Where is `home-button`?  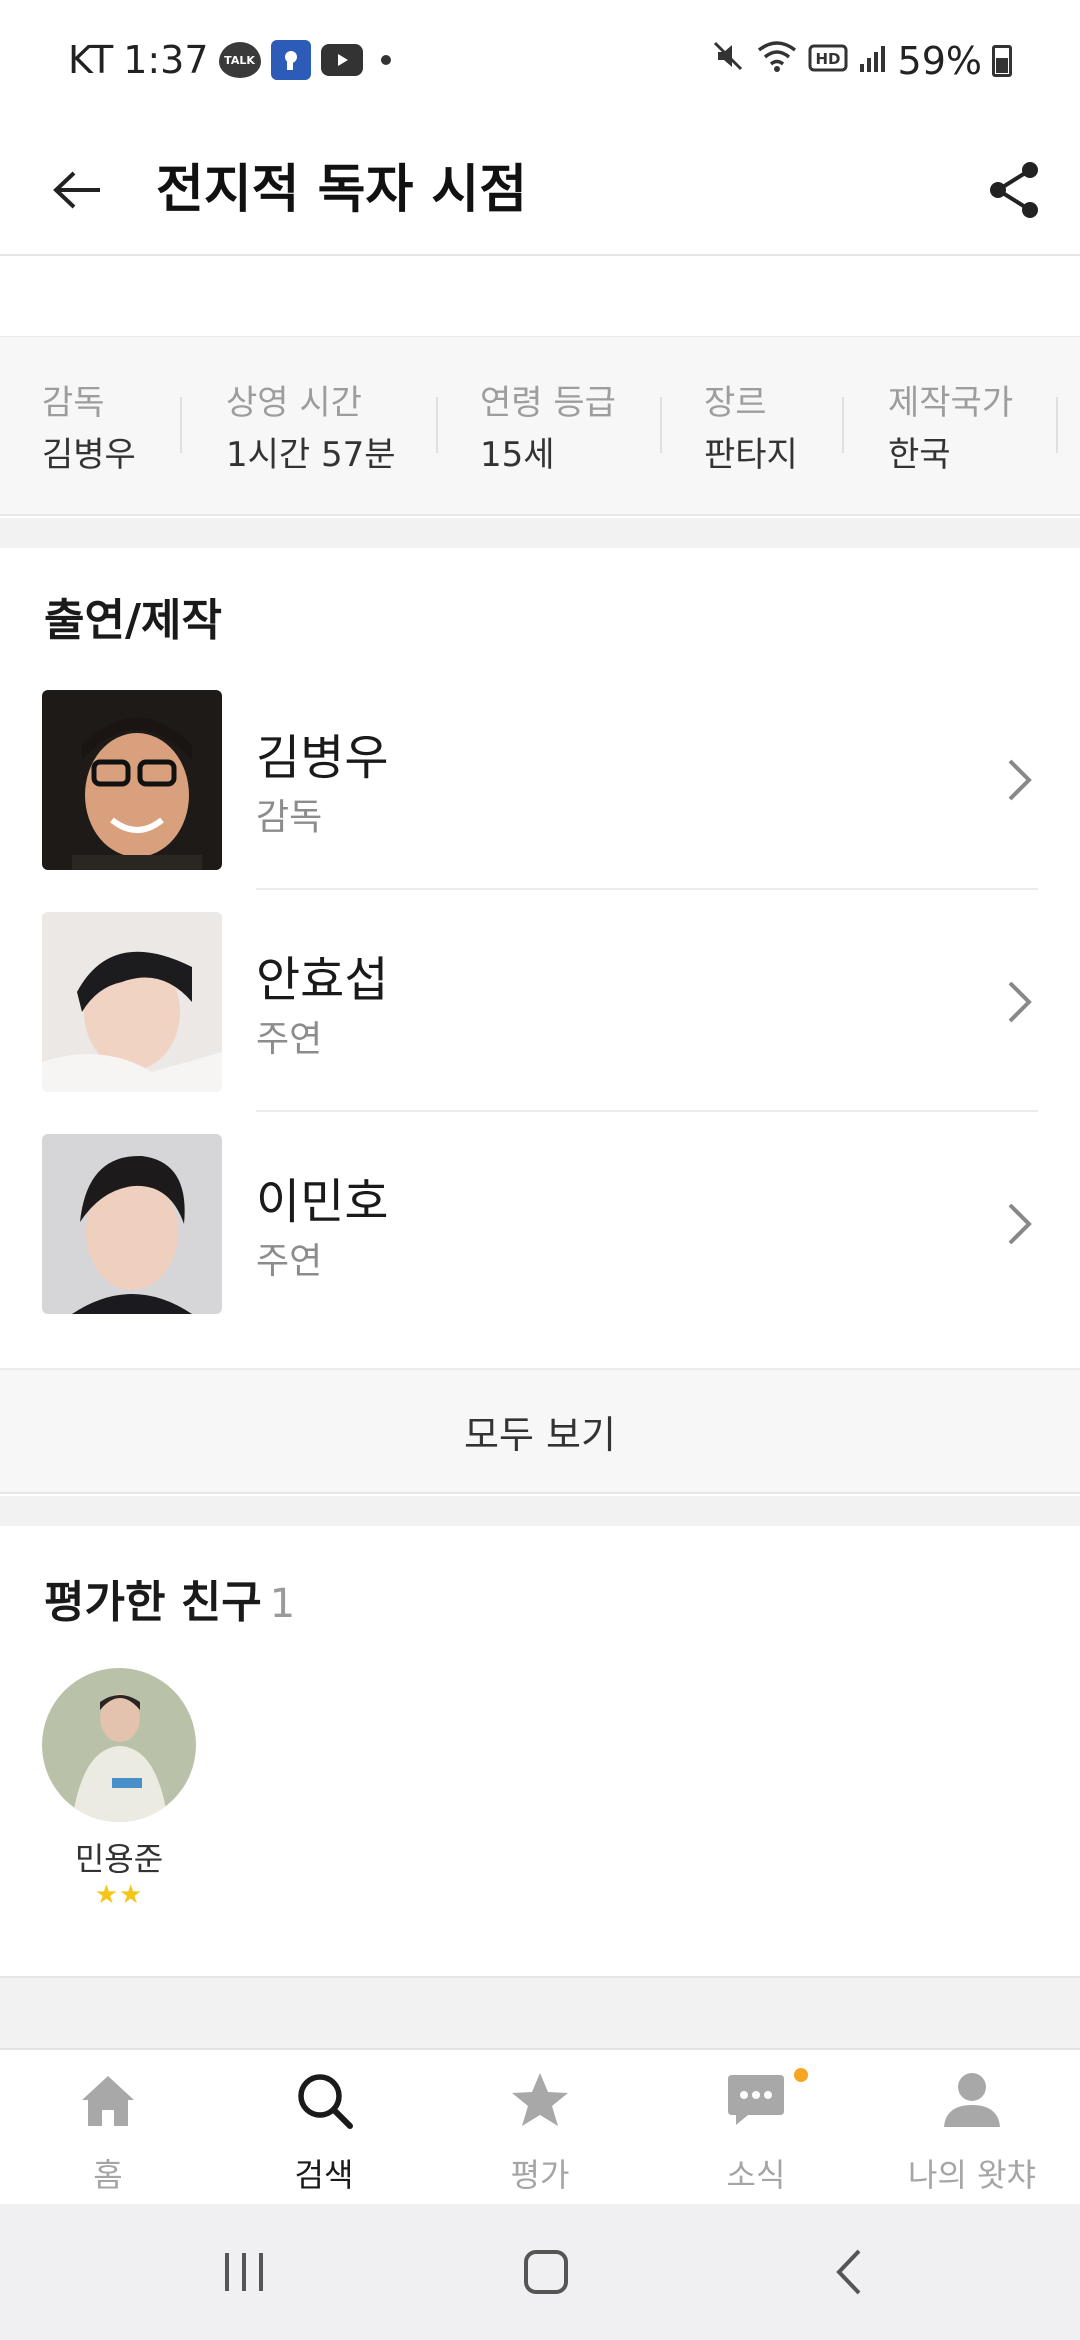
home-button is located at coordinates (546, 2272).